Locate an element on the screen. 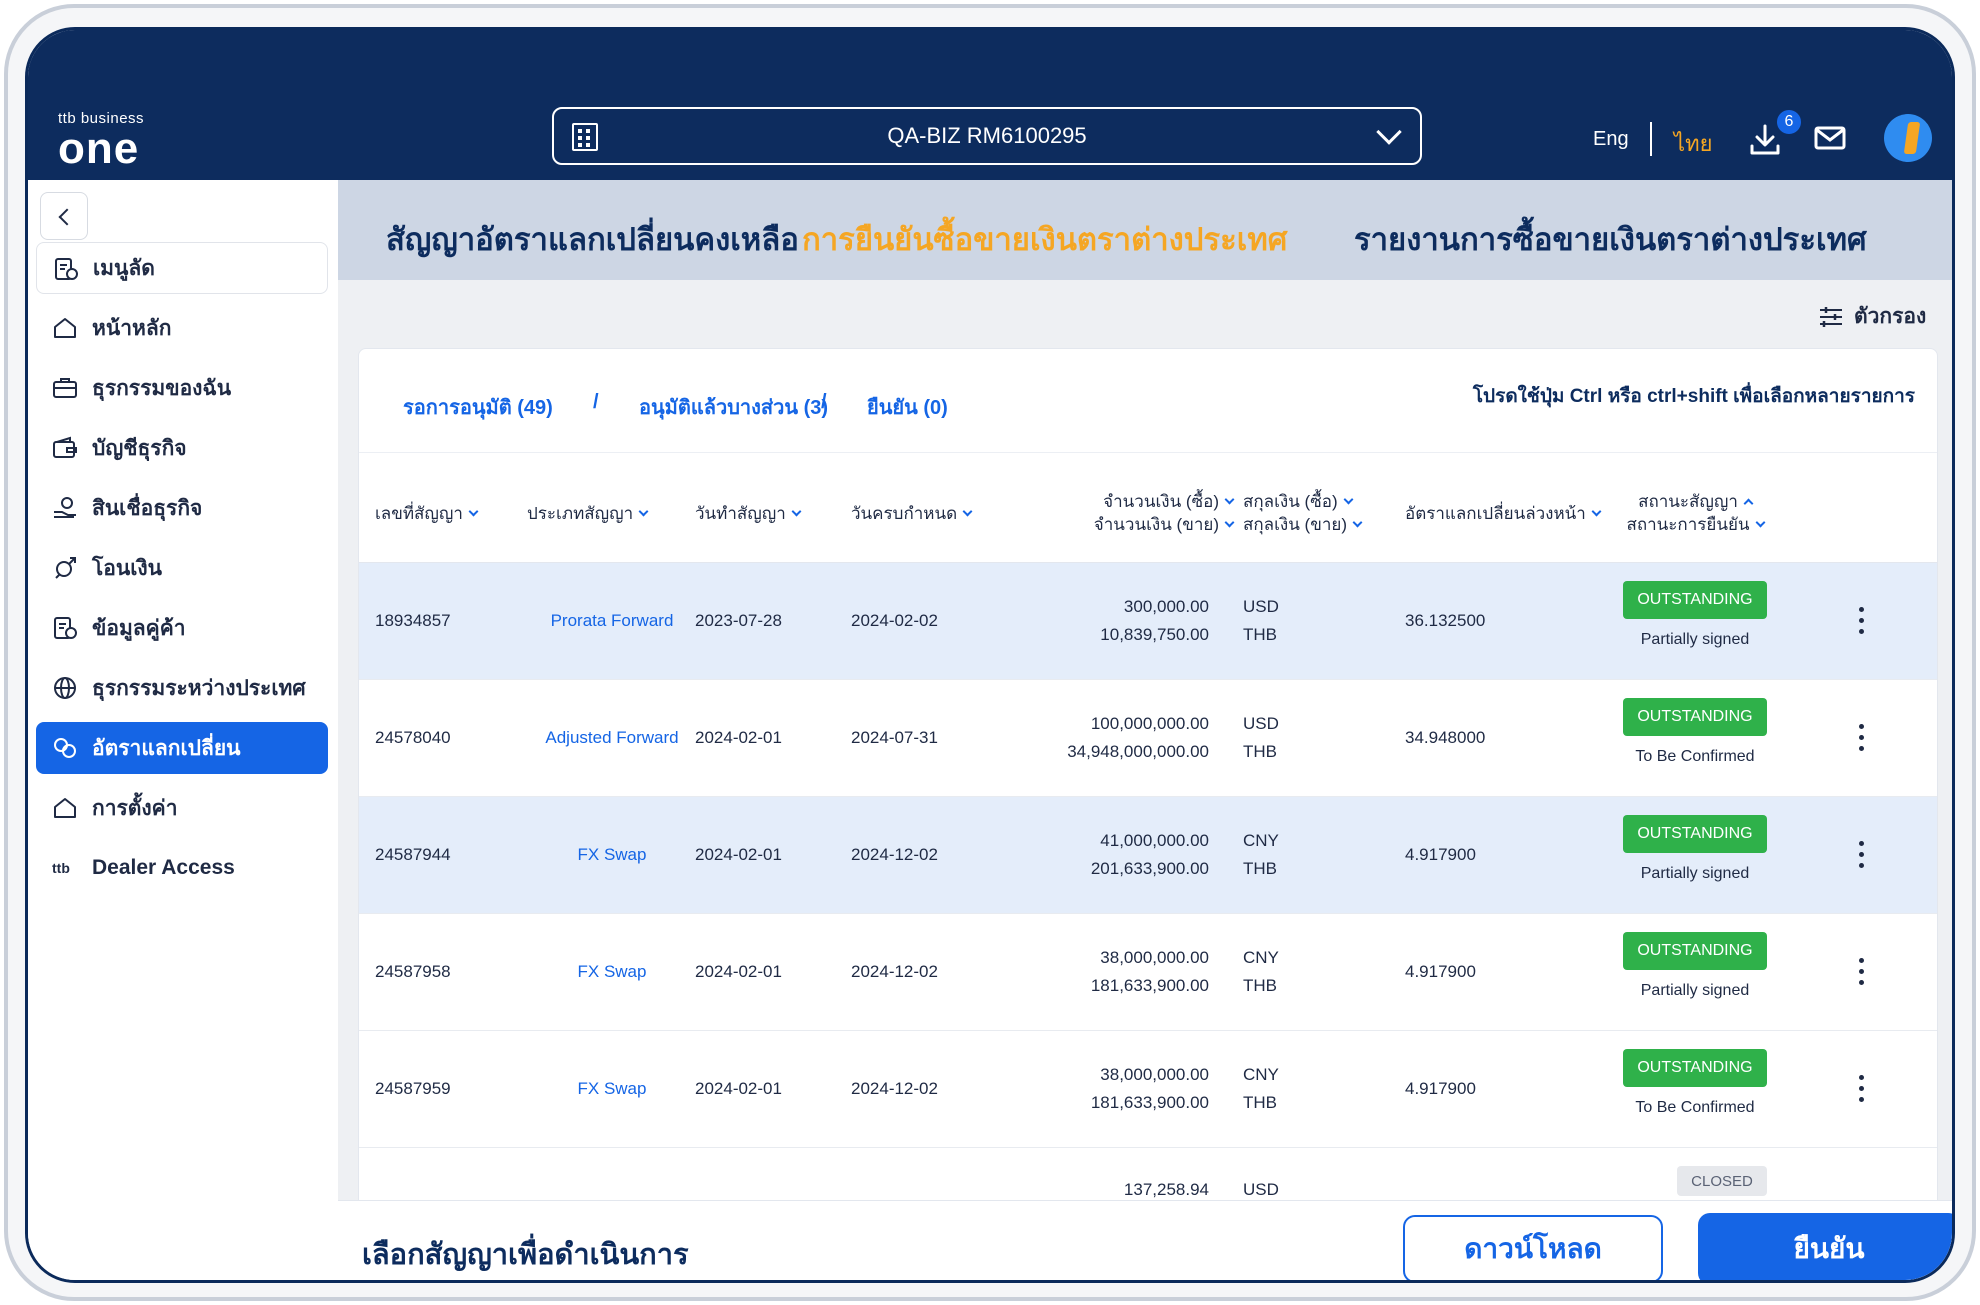 The height and width of the screenshot is (1305, 1980). col-confirm-status: สถานะการยืนยัน is located at coordinates (1695, 524).